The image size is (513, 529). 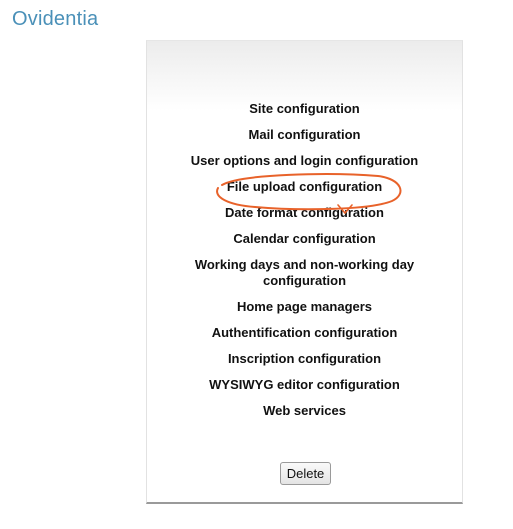 What do you see at coordinates (304, 359) in the screenshot?
I see `menu-item-inscription-configuration: Inscription configuration` at bounding box center [304, 359].